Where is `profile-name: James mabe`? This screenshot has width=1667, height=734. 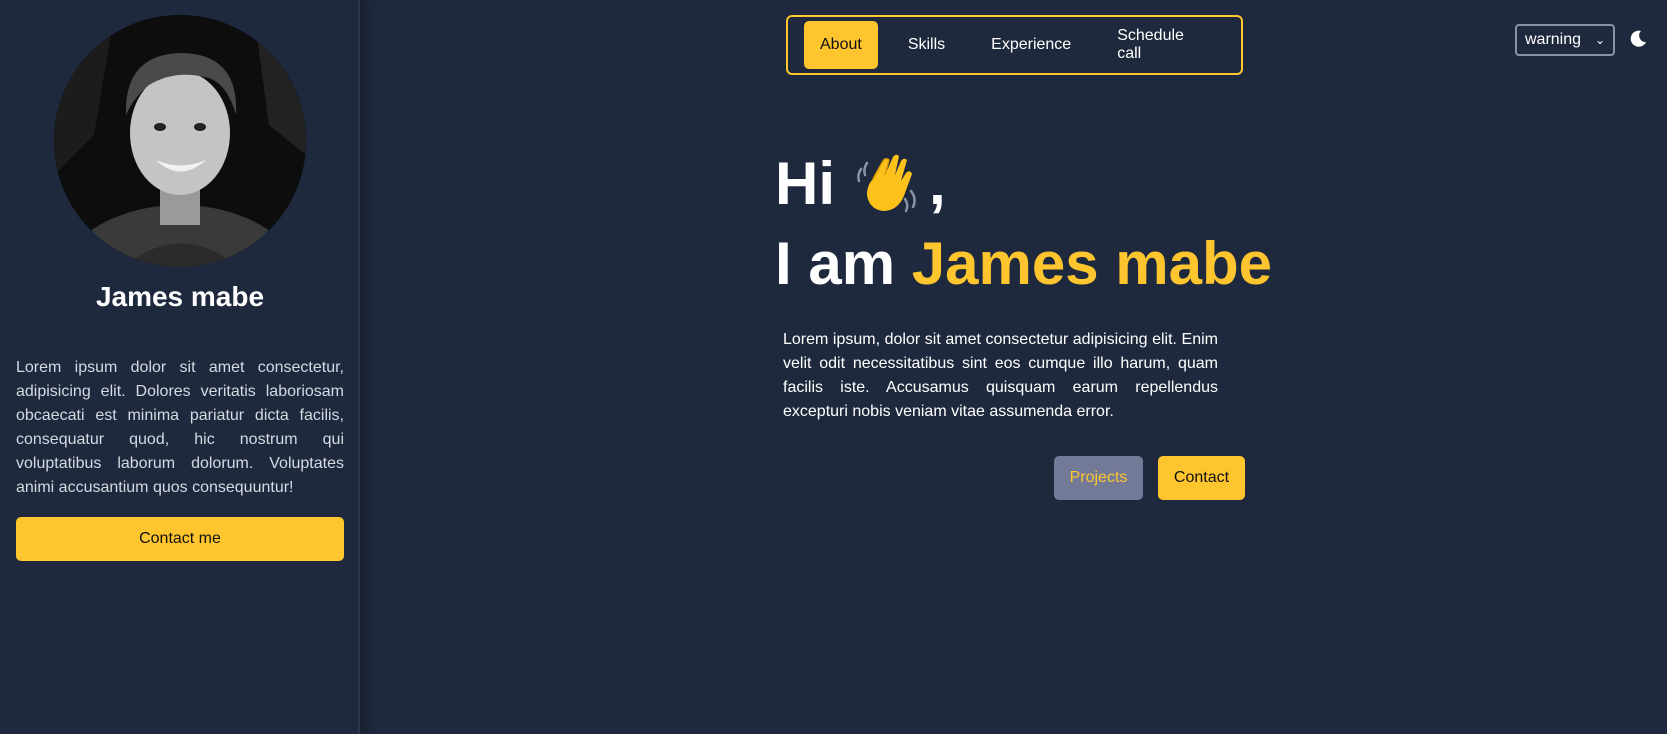
profile-name: James mabe is located at coordinates (180, 296).